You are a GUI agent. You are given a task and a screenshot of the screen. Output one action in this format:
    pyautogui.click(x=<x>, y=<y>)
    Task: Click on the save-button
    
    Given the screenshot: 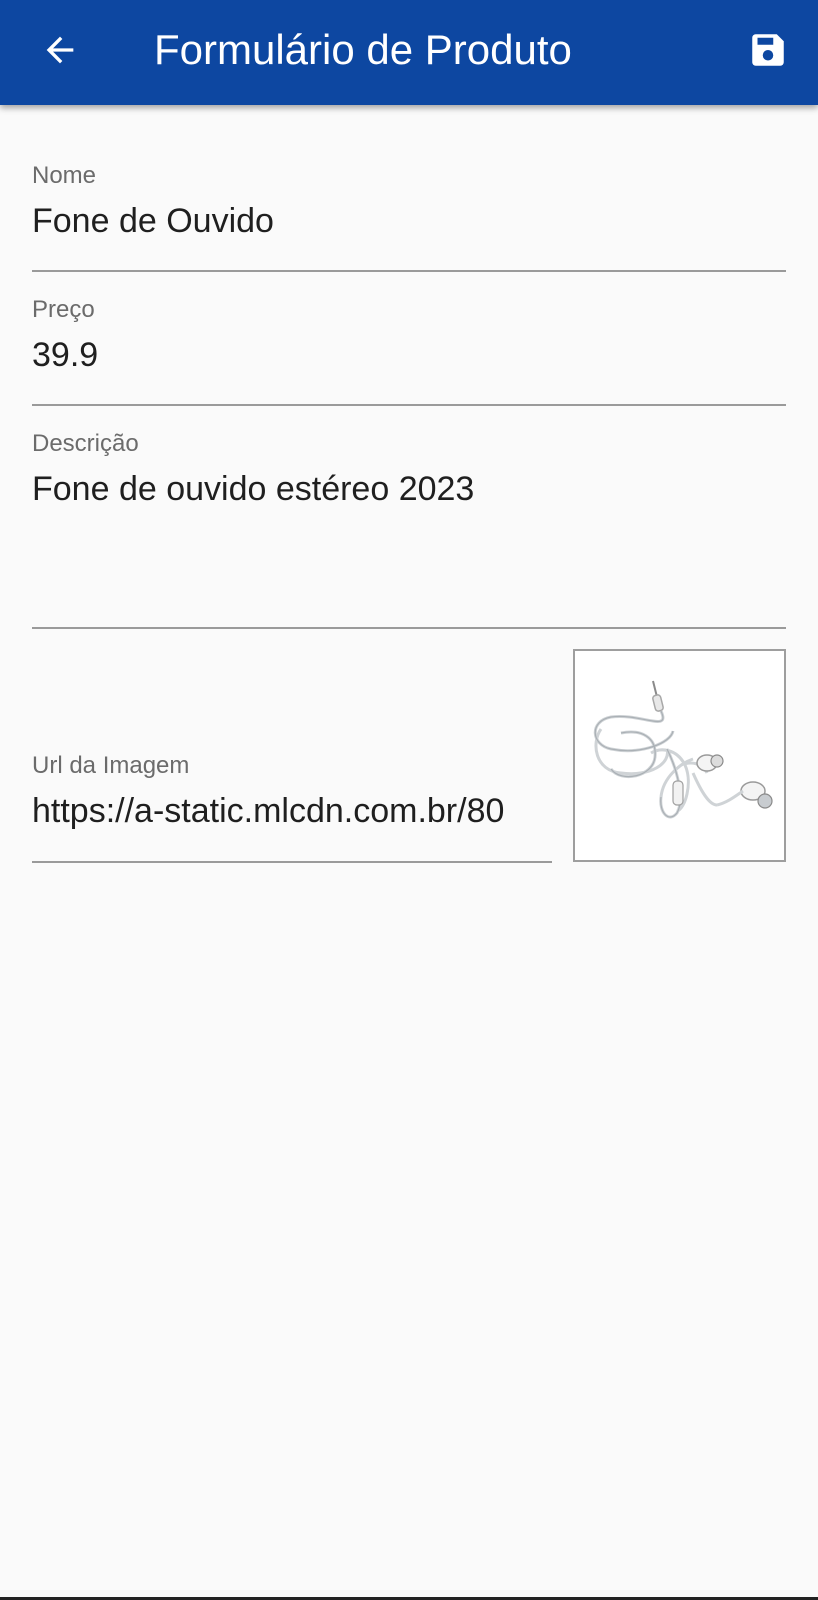 What is the action you would take?
    pyautogui.click(x=768, y=50)
    